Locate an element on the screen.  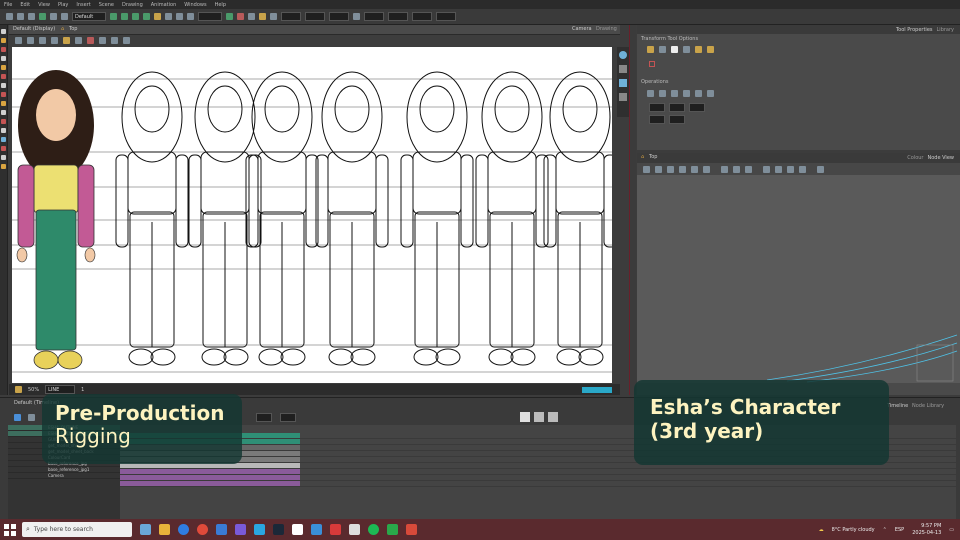
clock: 9:57 PM 2025-04-13 is located at coordinates (926, 530).